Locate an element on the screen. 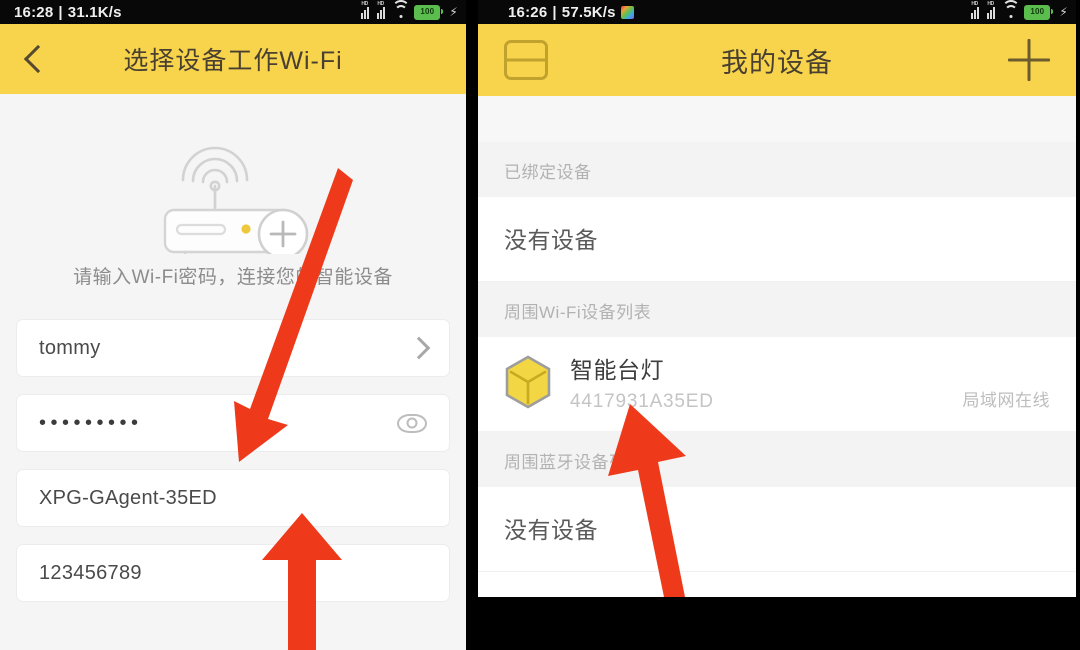 The image size is (1080, 650). device-info: 智能台灯 4417931A35ED is located at coordinates (766, 382).